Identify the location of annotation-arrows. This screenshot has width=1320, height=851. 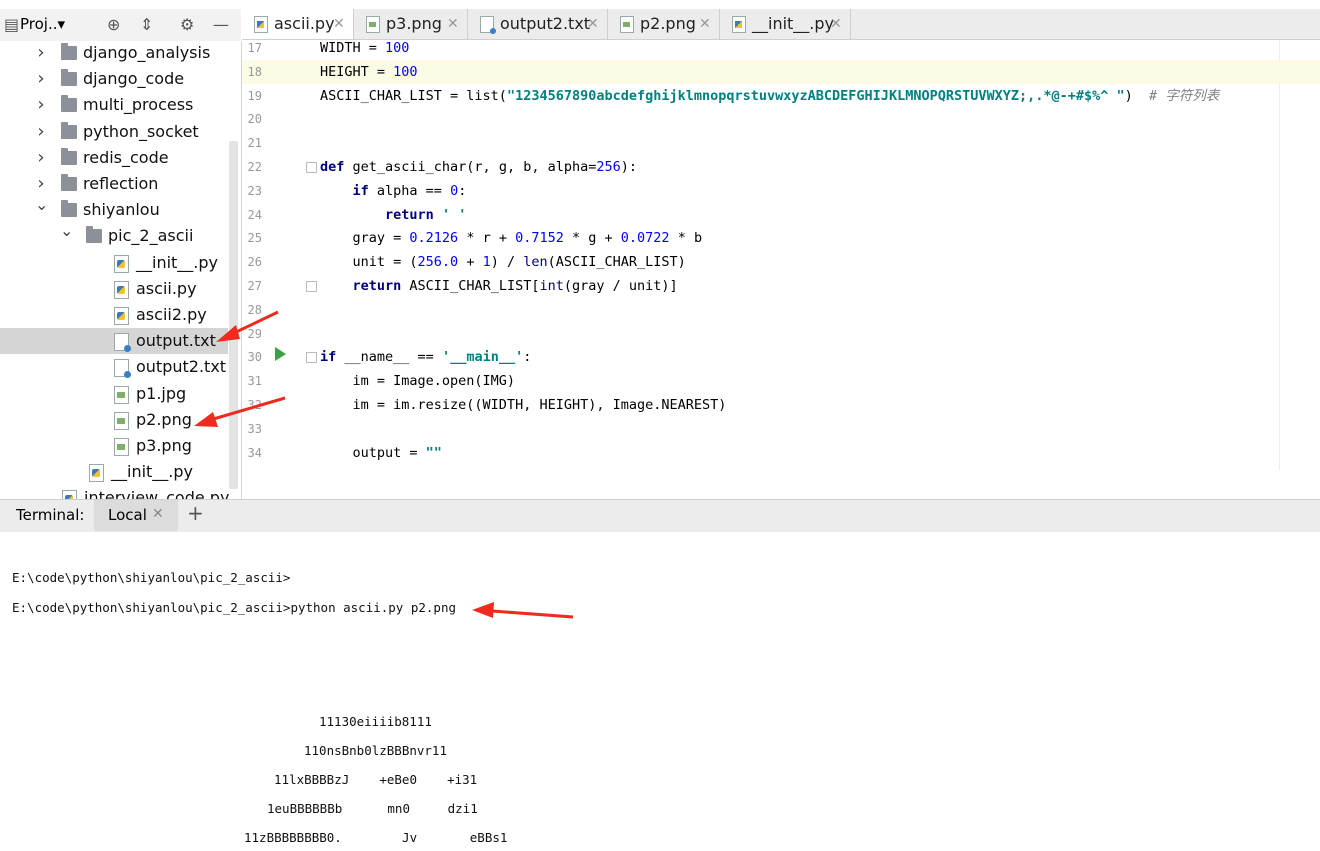
(384, 464).